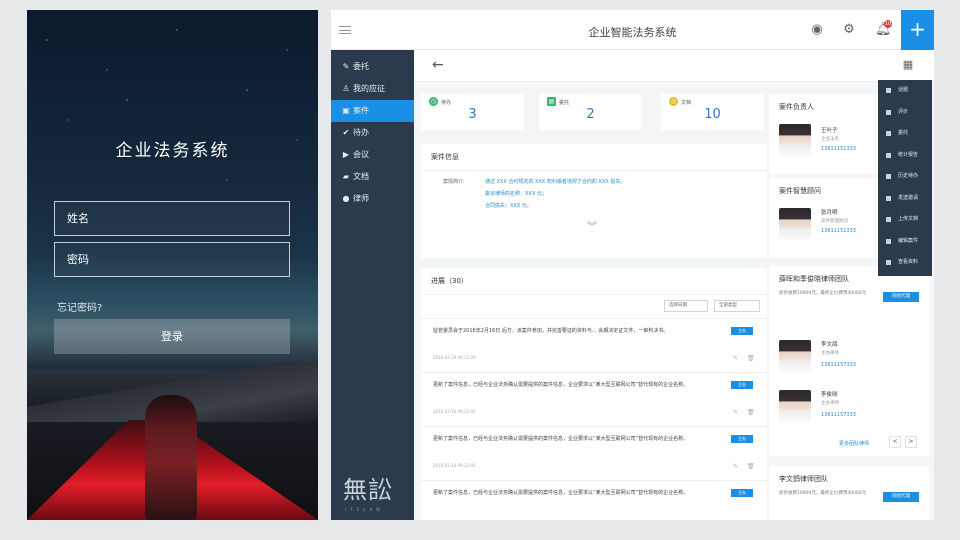 This screenshot has width=960, height=540. Describe the element at coordinates (917, 30) in the screenshot. I see `add-button: +` at that location.